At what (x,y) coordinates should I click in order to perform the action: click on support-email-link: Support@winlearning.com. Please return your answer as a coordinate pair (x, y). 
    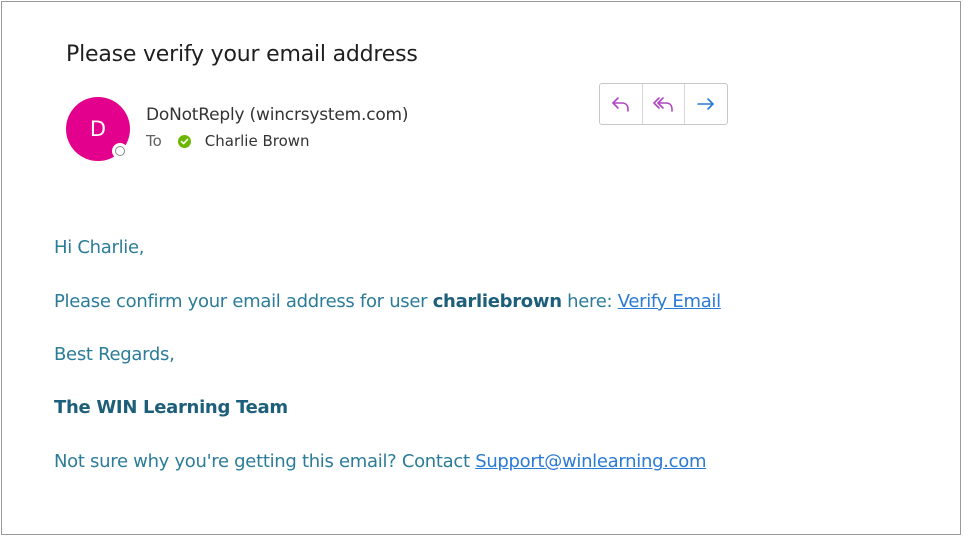
    Looking at the image, I should click on (590, 461).